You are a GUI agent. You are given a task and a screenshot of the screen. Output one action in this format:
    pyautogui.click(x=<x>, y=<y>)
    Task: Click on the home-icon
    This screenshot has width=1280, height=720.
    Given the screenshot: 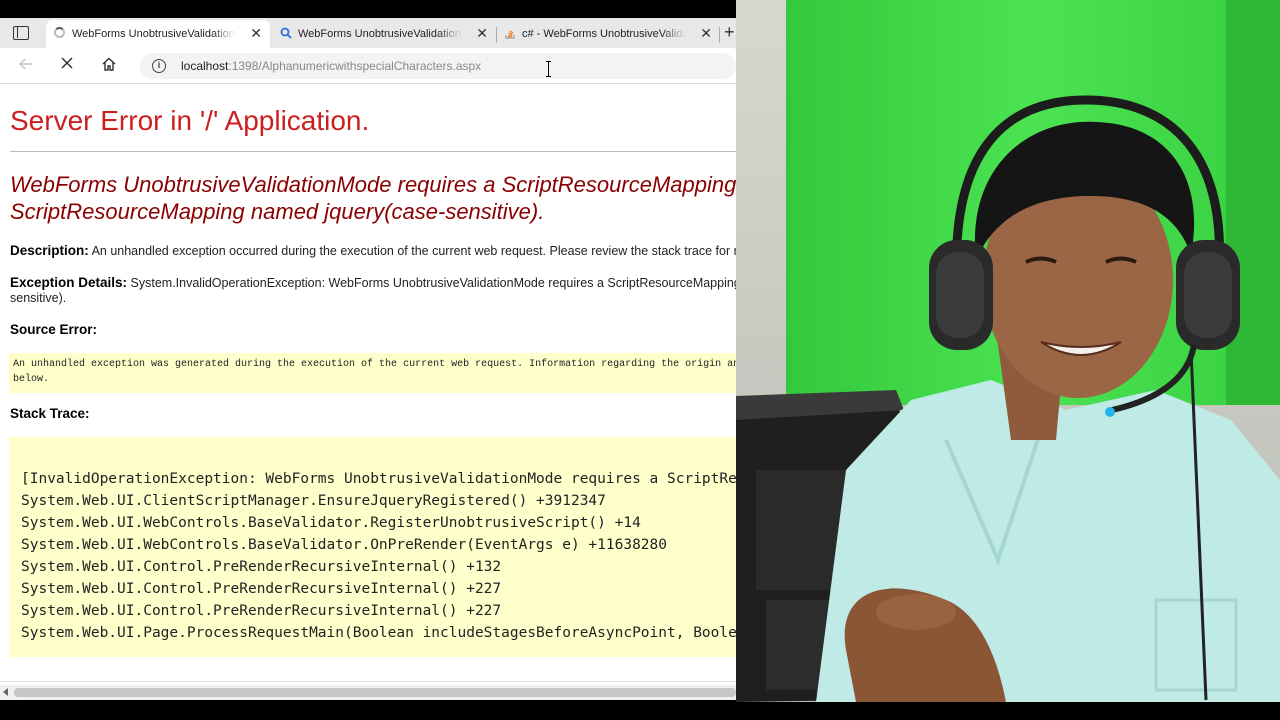 What is the action you would take?
    pyautogui.click(x=109, y=64)
    